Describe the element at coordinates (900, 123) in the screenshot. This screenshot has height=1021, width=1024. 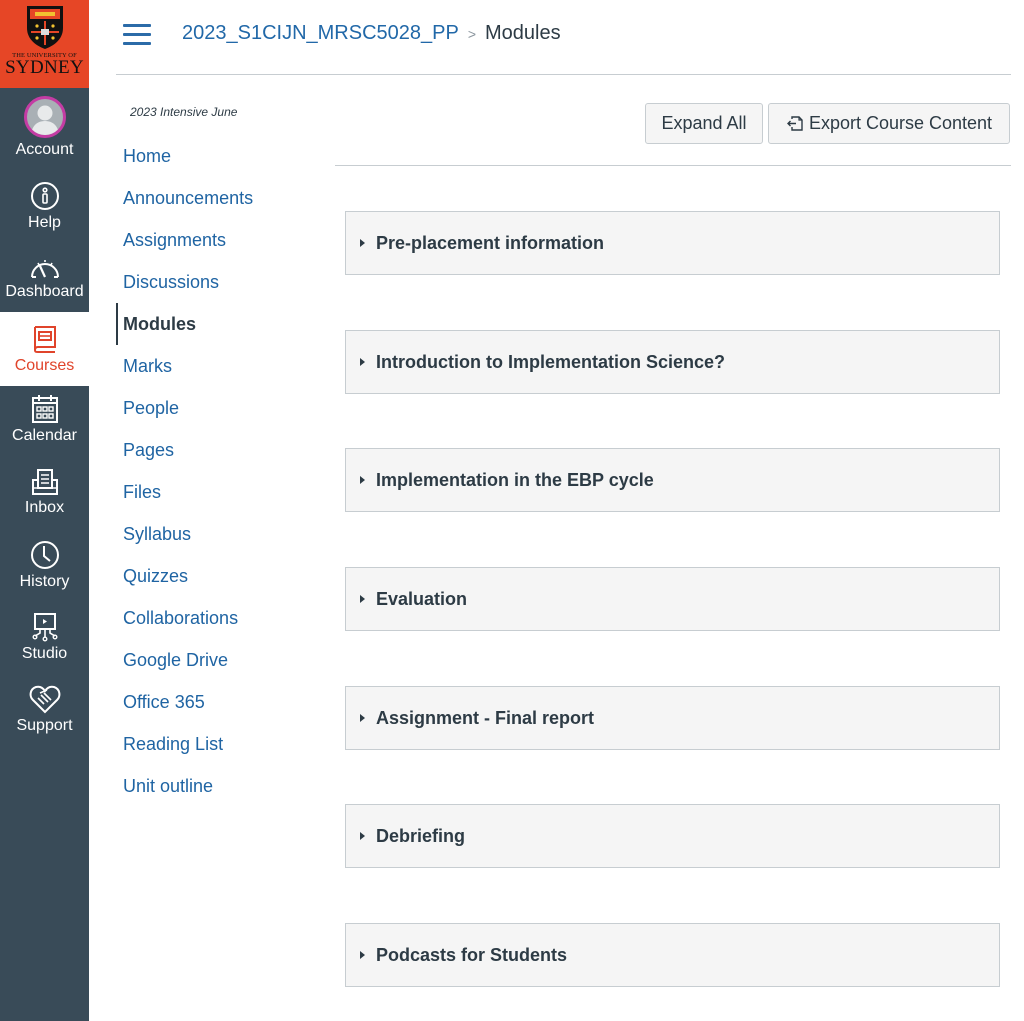
I see `export-course-content-label: Export Course Content` at that location.